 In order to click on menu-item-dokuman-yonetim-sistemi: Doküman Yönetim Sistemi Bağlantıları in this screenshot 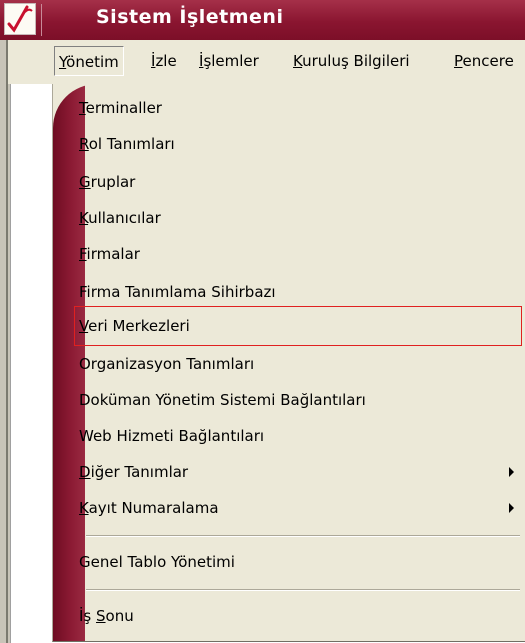, I will do `click(222, 400)`.